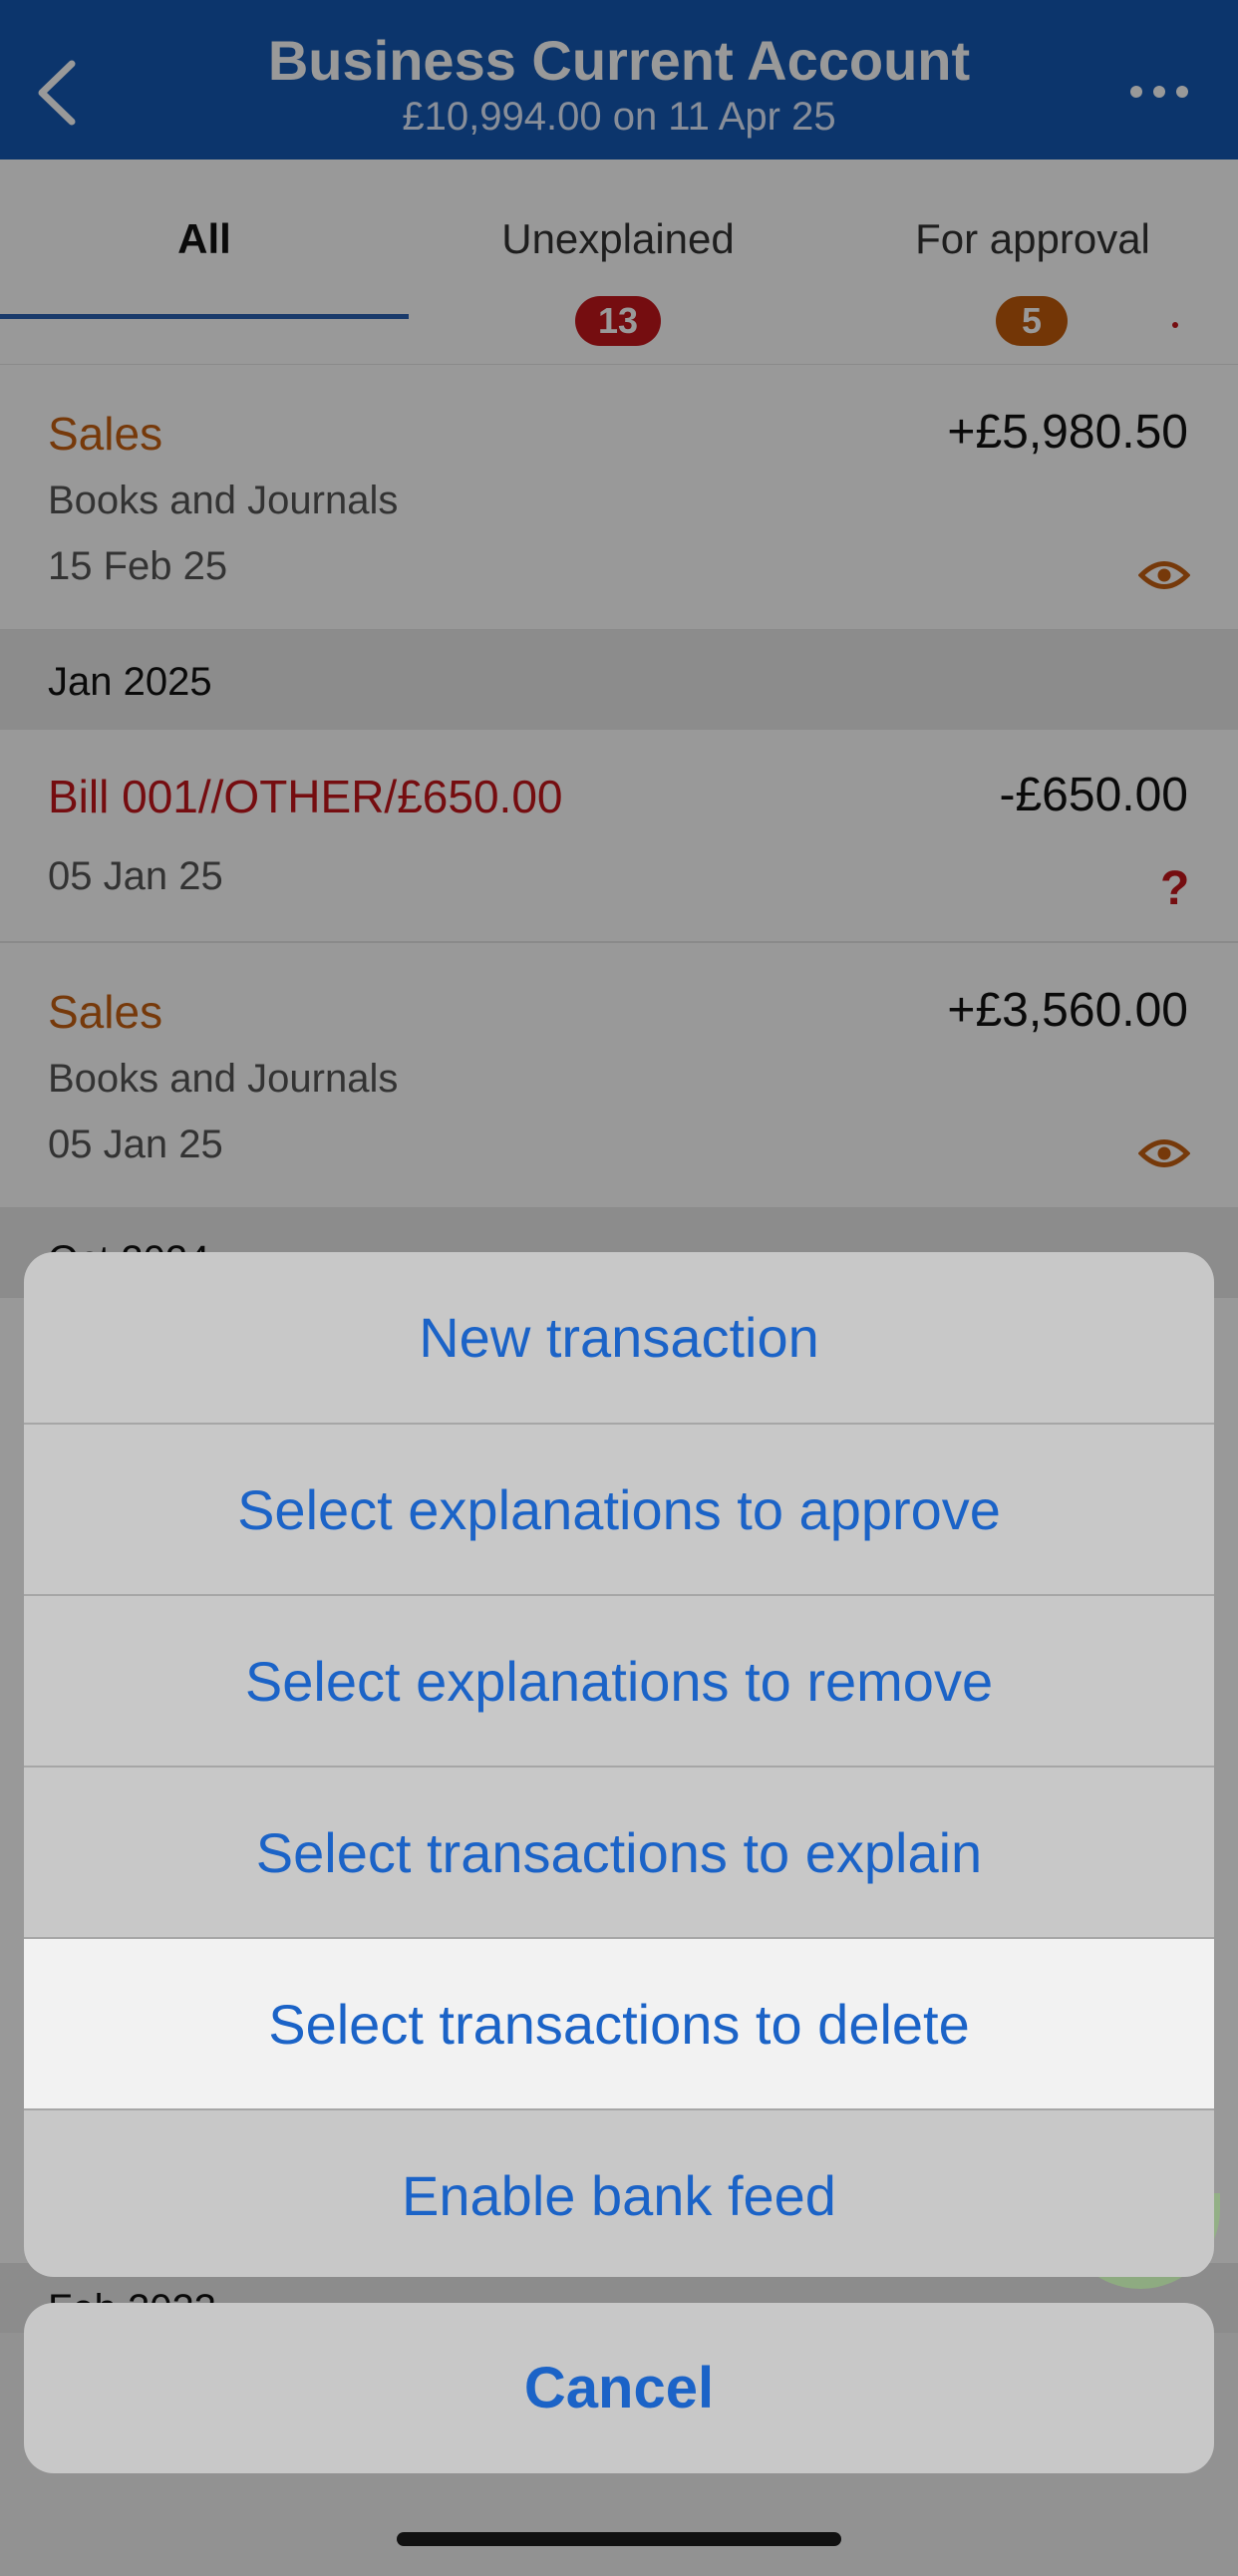 This screenshot has width=1238, height=2576. Describe the element at coordinates (619, 2192) in the screenshot. I see `enable-bank-feed-option: Enable bank feed` at that location.